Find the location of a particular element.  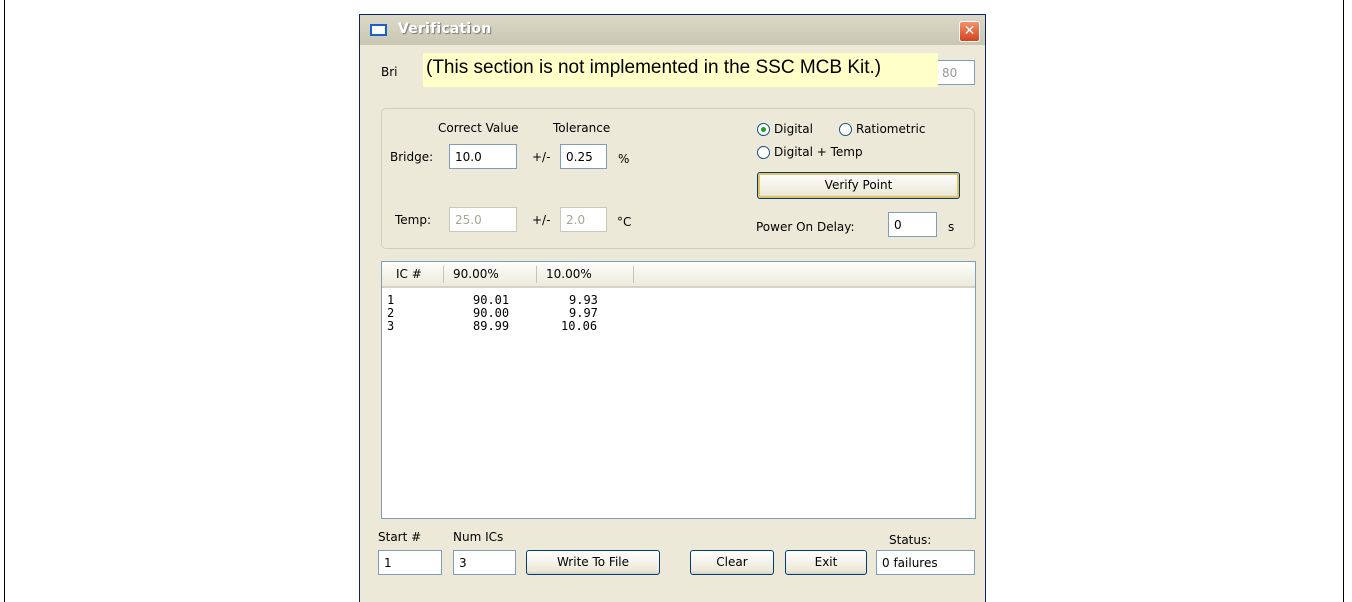

digital-temp-radio is located at coordinates (763, 152).